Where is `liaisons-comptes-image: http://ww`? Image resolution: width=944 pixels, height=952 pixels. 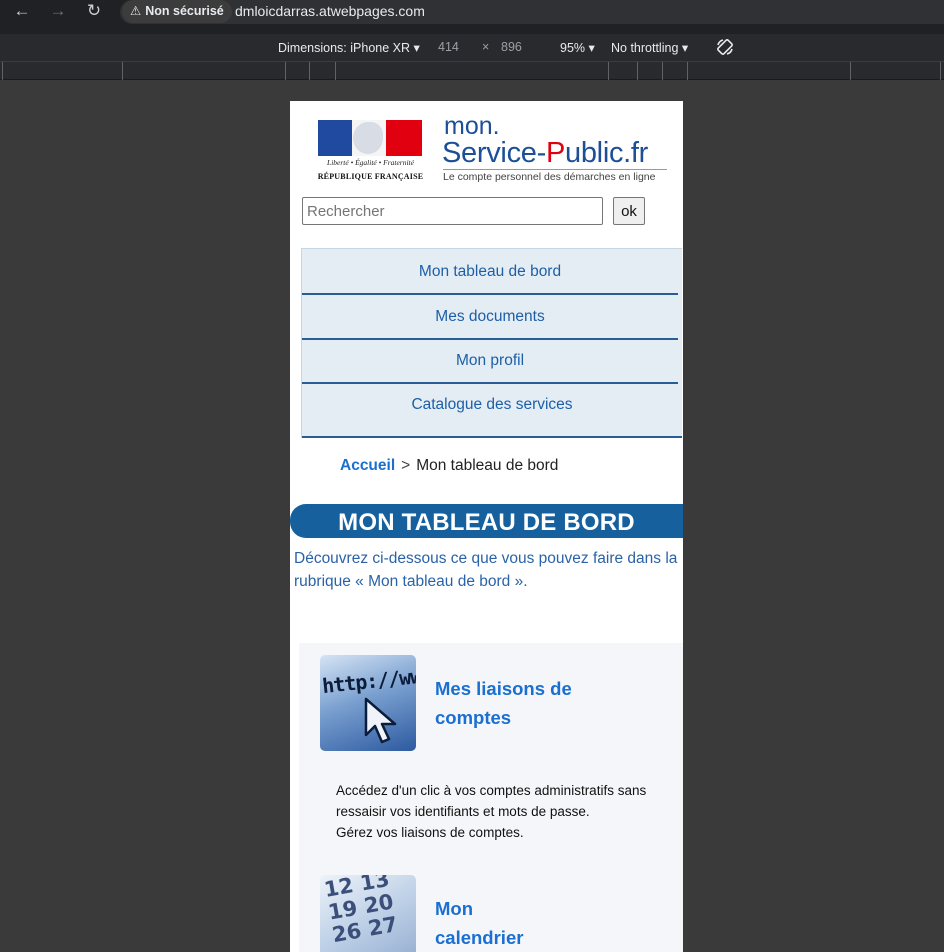
liaisons-comptes-image: http://ww is located at coordinates (368, 703).